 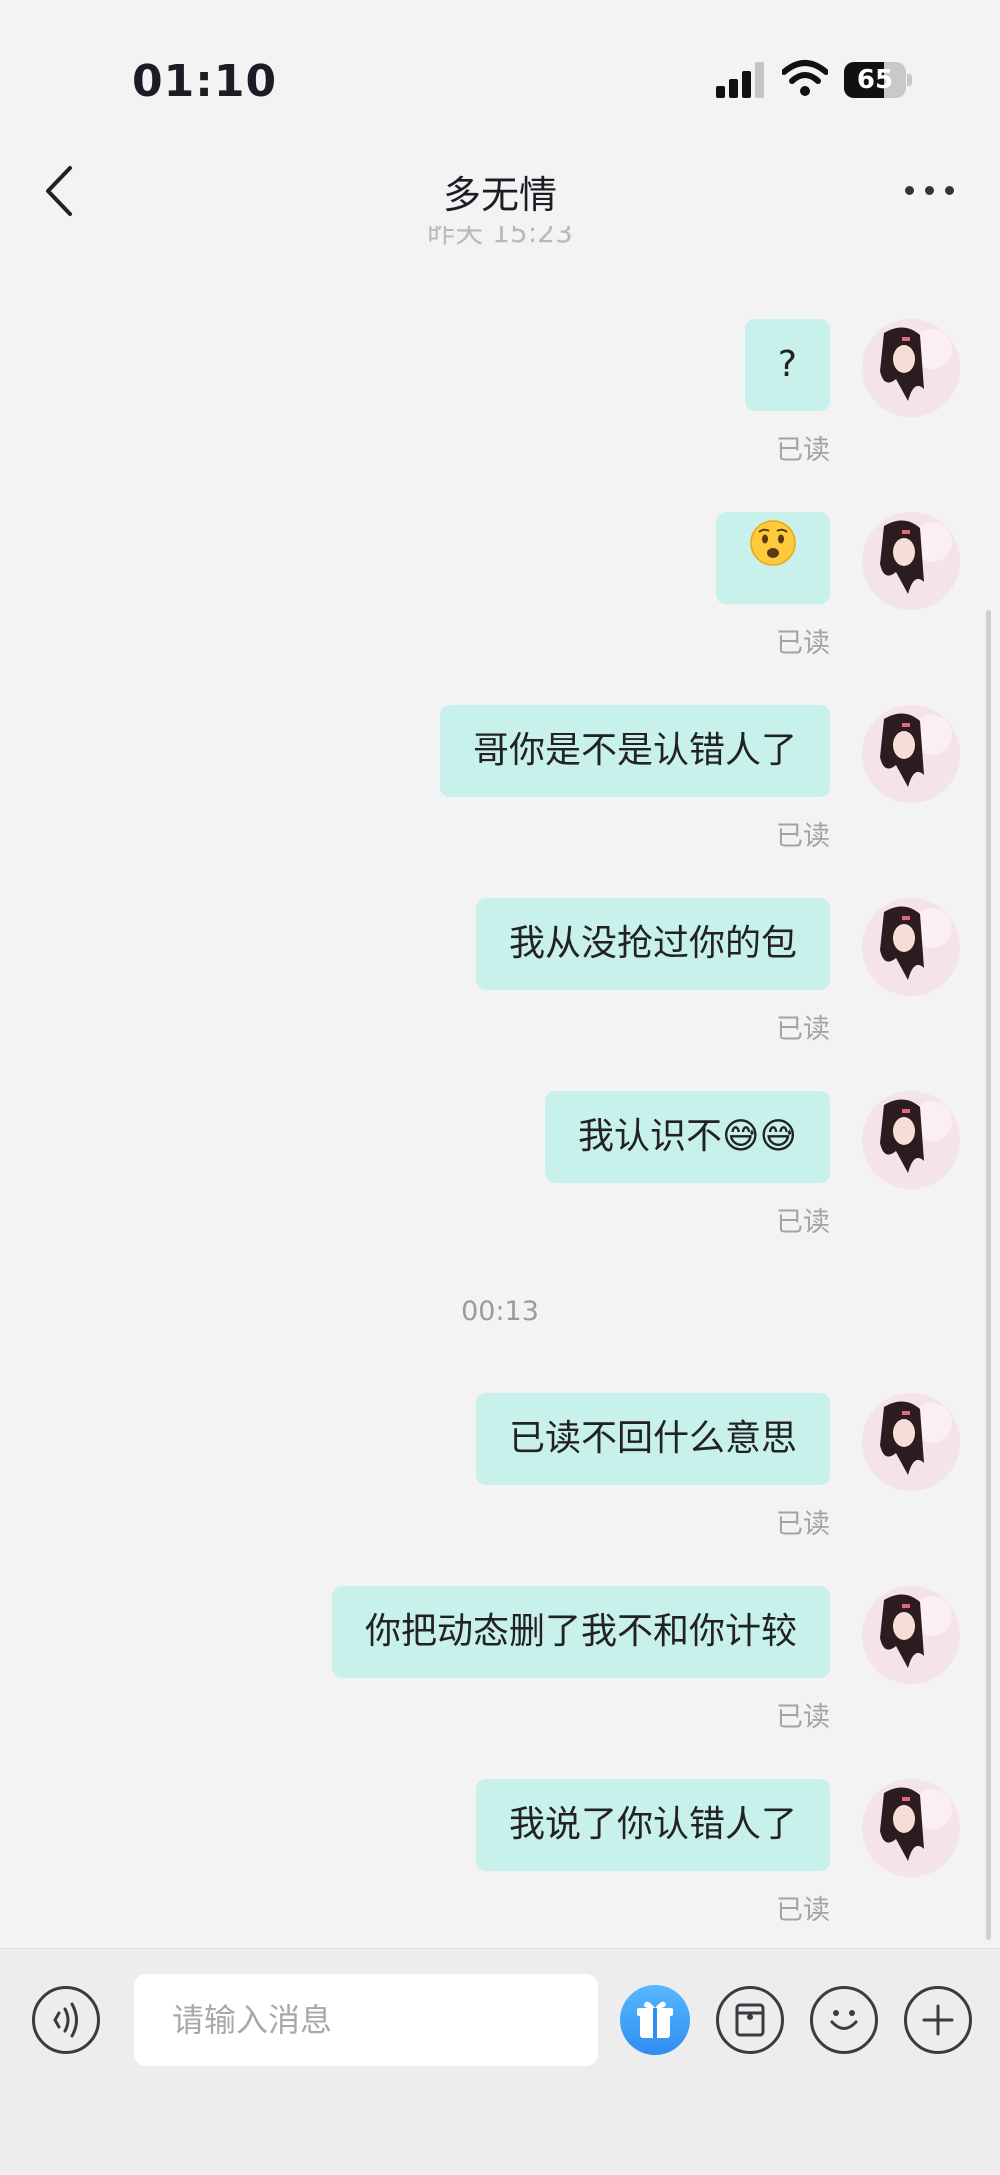 What do you see at coordinates (205, 81) in the screenshot?
I see `status-time: 01:10` at bounding box center [205, 81].